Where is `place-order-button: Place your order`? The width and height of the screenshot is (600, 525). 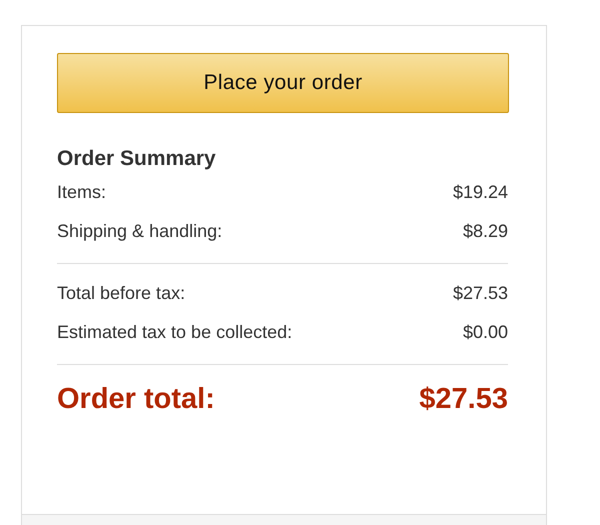 place-order-button: Place your order is located at coordinates (283, 83).